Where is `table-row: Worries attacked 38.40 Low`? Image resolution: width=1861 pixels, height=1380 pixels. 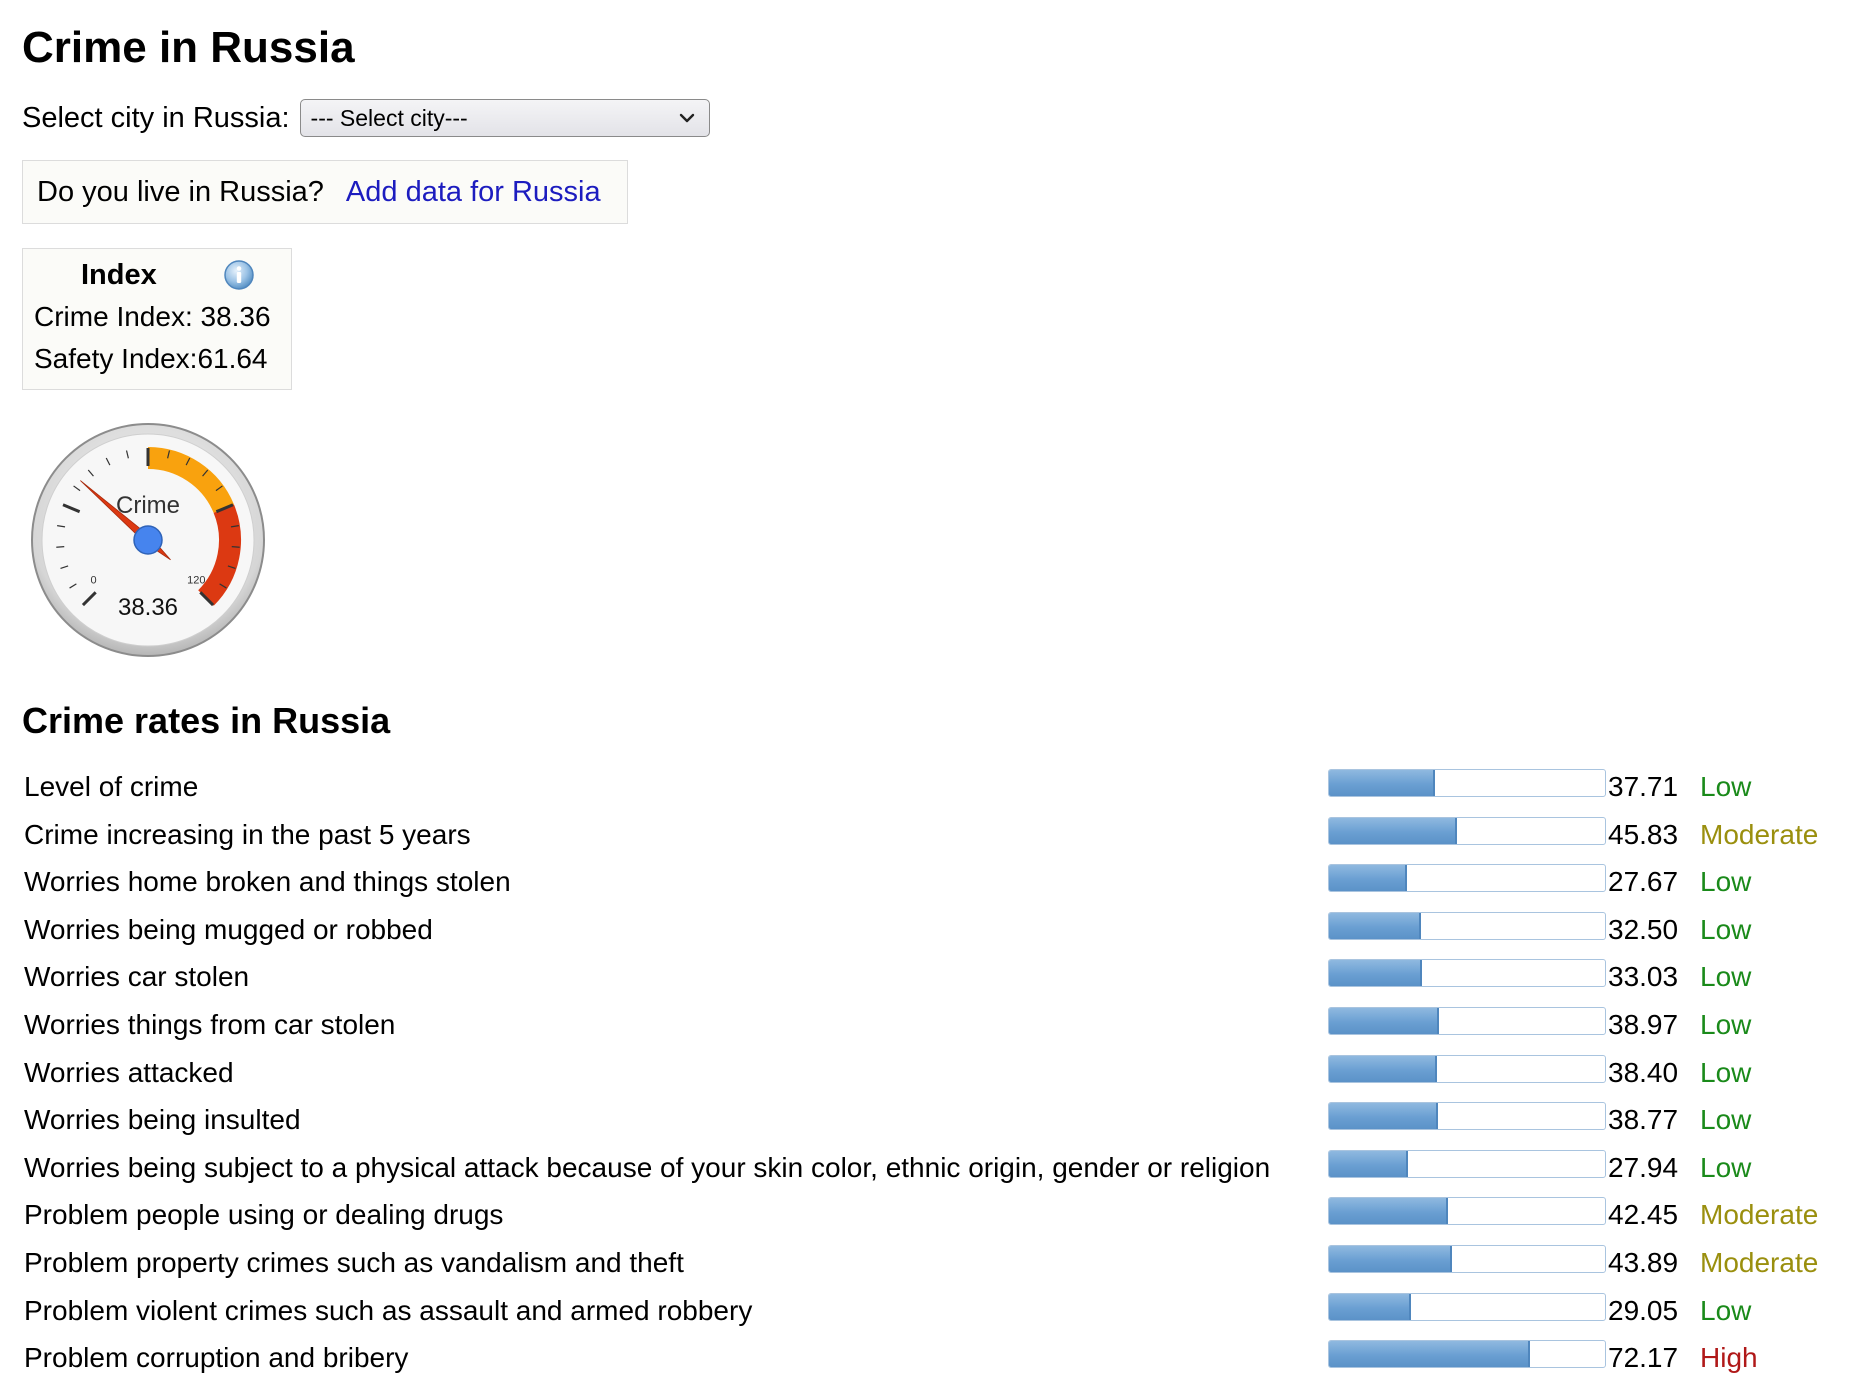
table-row: Worries attacked 38.40 Low is located at coordinates (941, 1074).